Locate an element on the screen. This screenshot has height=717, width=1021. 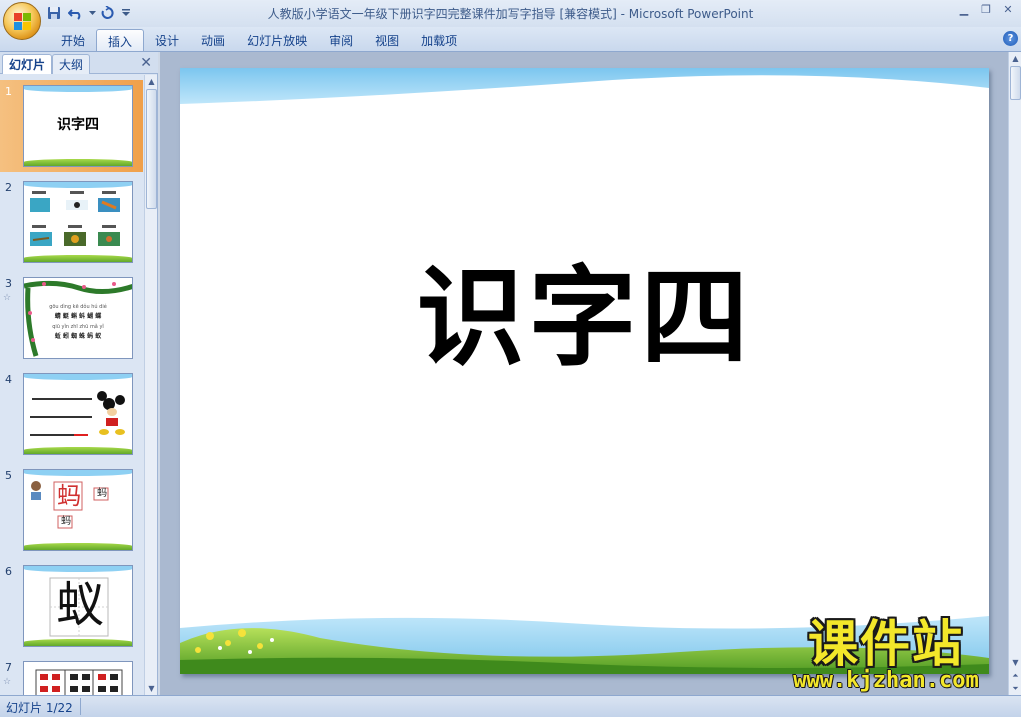
thumbnail-slide-1: 1 识字四 is located at coordinates (71, 126).